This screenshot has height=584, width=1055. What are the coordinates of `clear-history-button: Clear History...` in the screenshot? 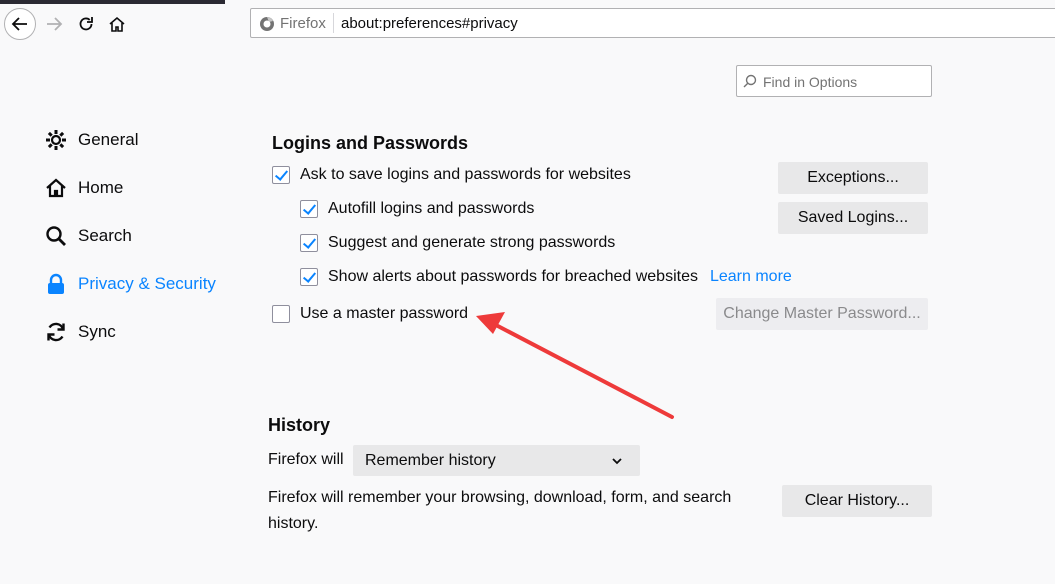 It's located at (857, 501).